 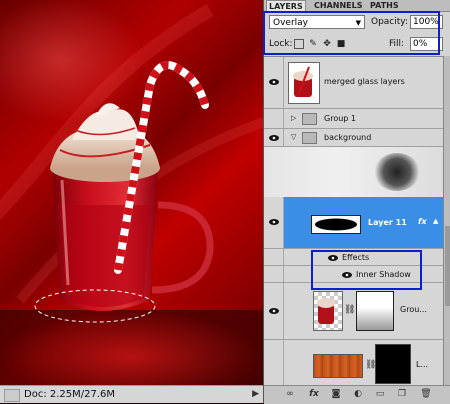 I want to click on trash-icon: 🗑, so click(x=426, y=394).